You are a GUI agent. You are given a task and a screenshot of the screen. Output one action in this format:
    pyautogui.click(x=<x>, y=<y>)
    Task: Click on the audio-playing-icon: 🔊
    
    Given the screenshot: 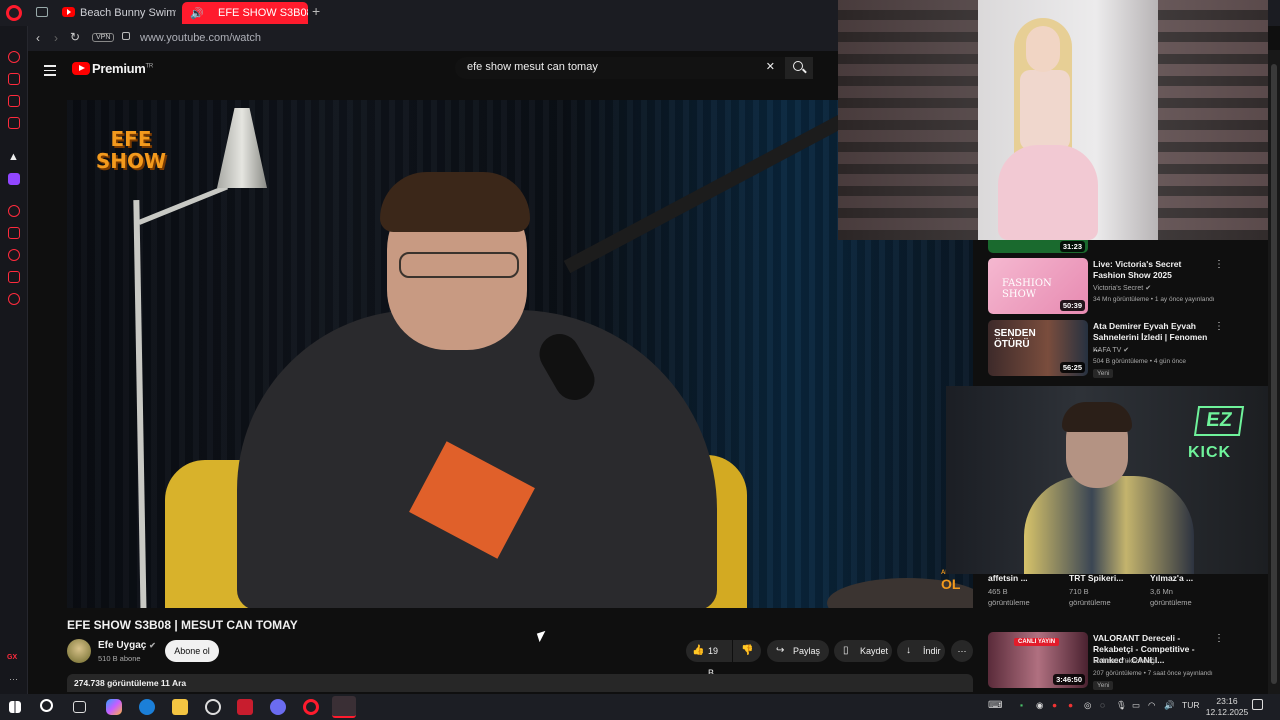 What is the action you would take?
    pyautogui.click(x=197, y=13)
    